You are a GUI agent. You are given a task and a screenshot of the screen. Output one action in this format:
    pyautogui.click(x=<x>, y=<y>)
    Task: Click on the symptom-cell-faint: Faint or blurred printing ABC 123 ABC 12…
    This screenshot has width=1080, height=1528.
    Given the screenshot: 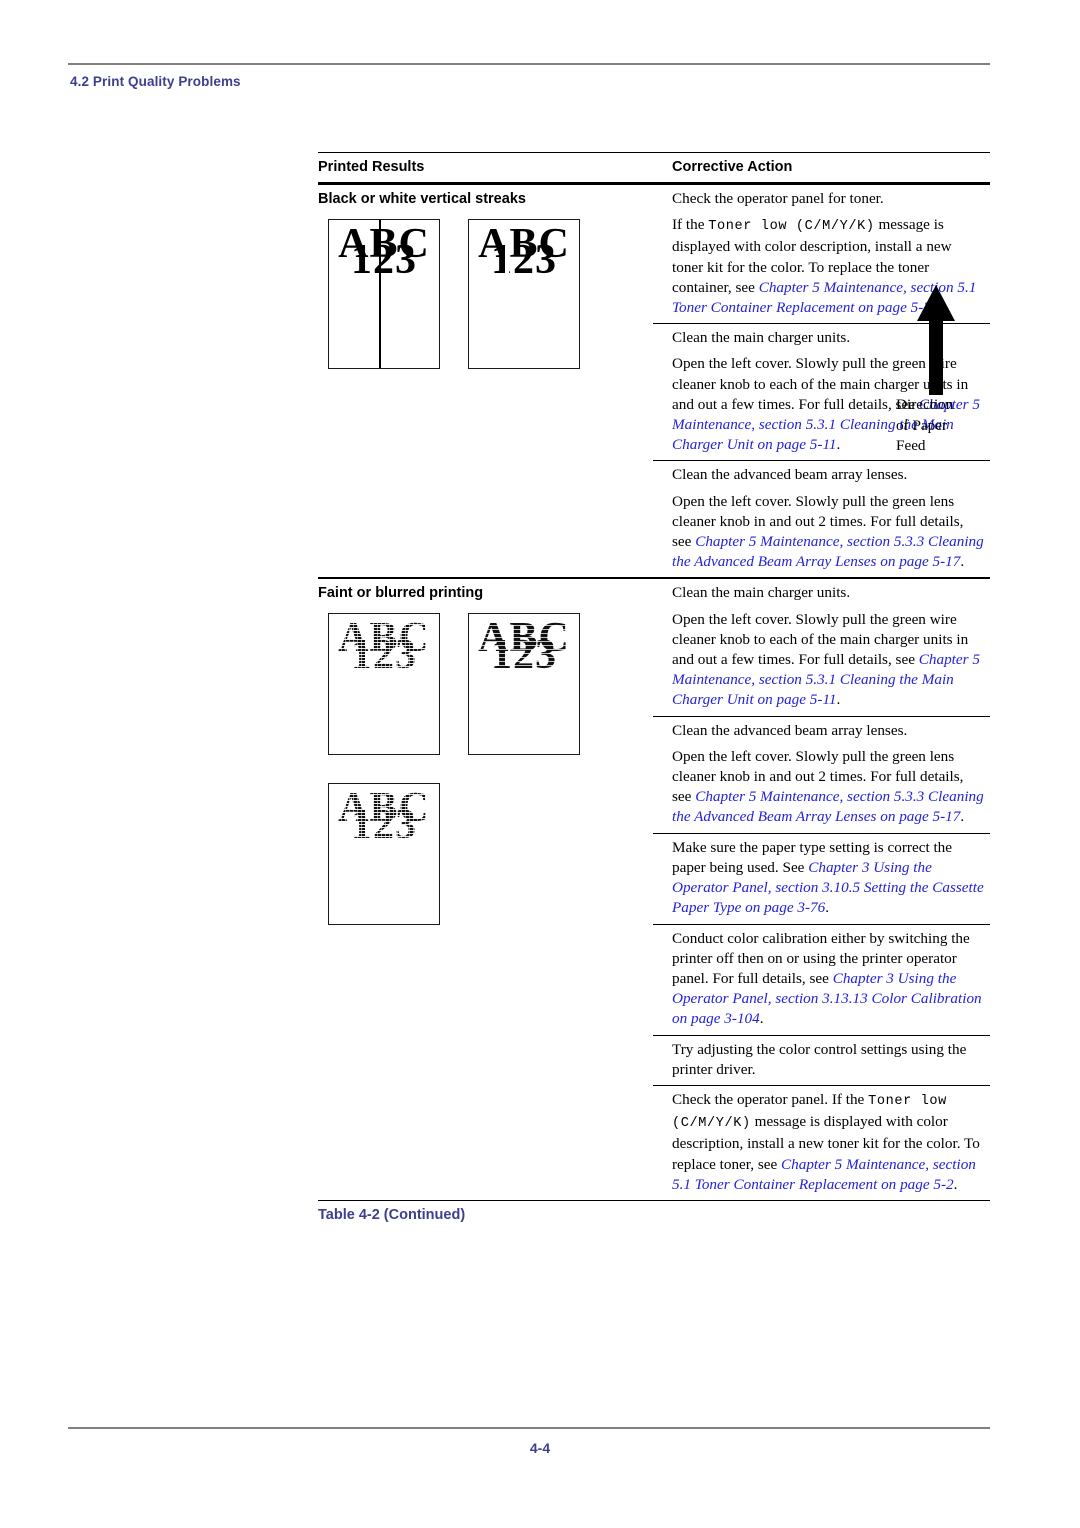 What is the action you would take?
    pyautogui.click(x=485, y=771)
    